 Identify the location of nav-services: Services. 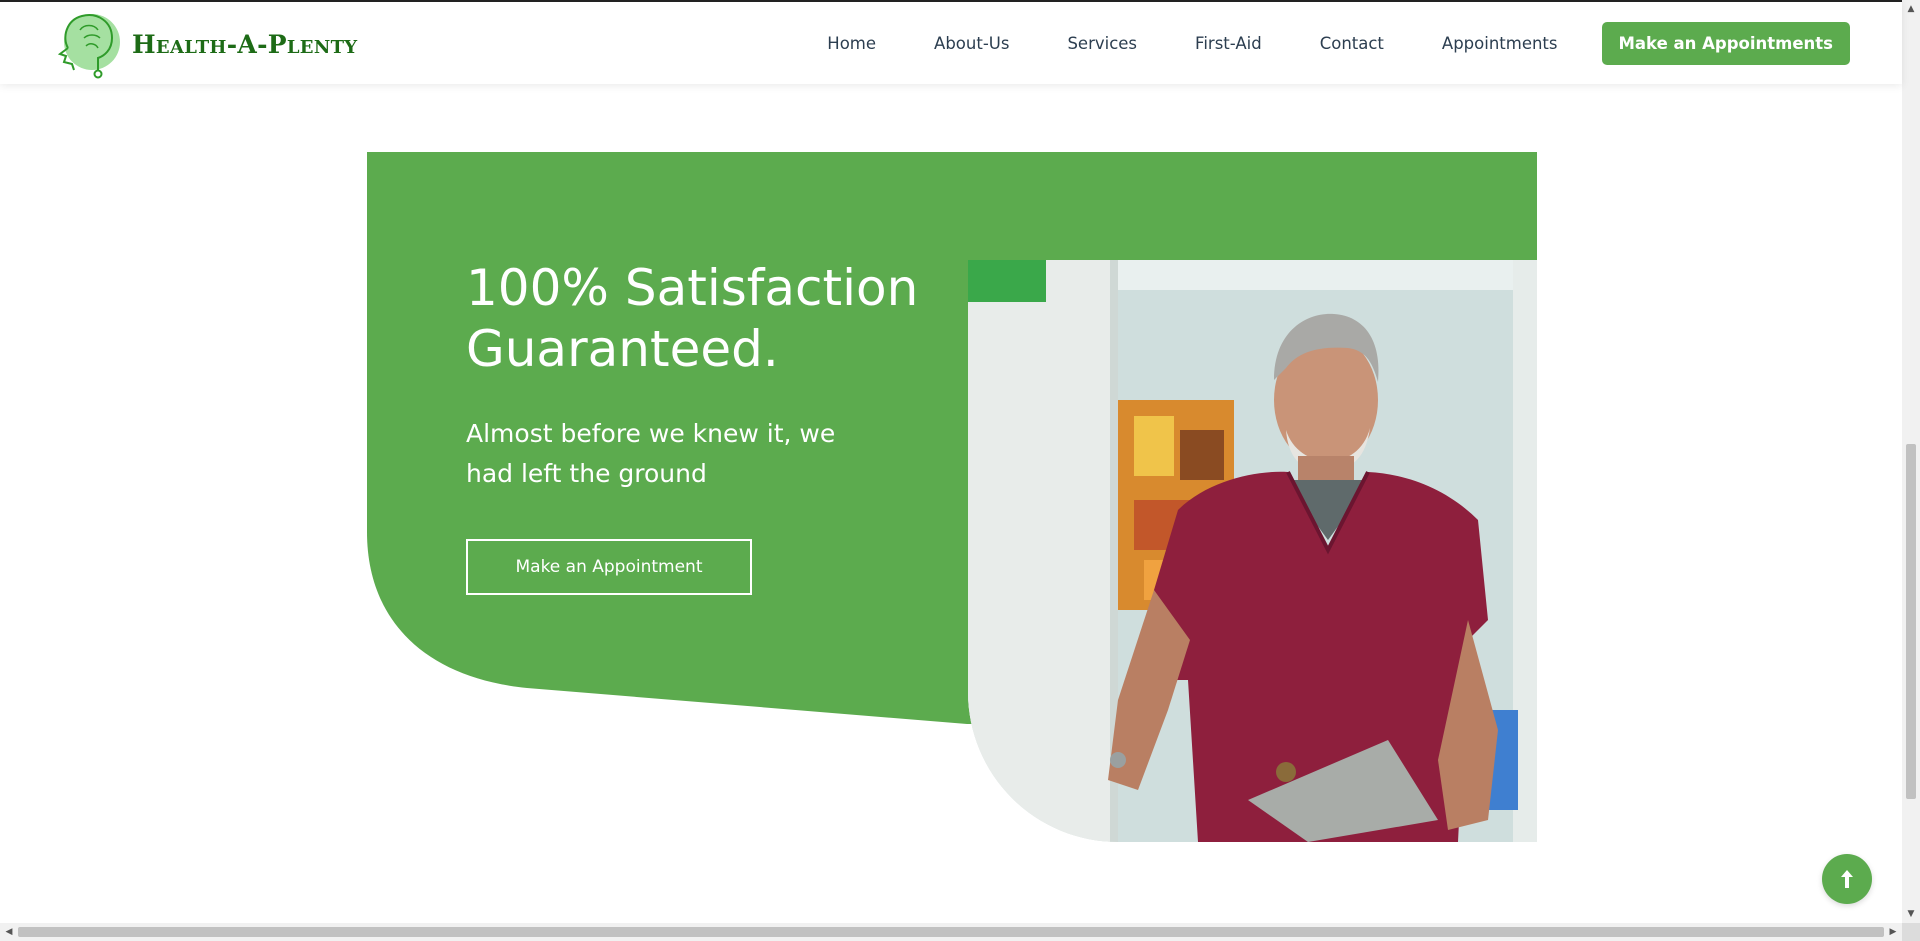
(1102, 43).